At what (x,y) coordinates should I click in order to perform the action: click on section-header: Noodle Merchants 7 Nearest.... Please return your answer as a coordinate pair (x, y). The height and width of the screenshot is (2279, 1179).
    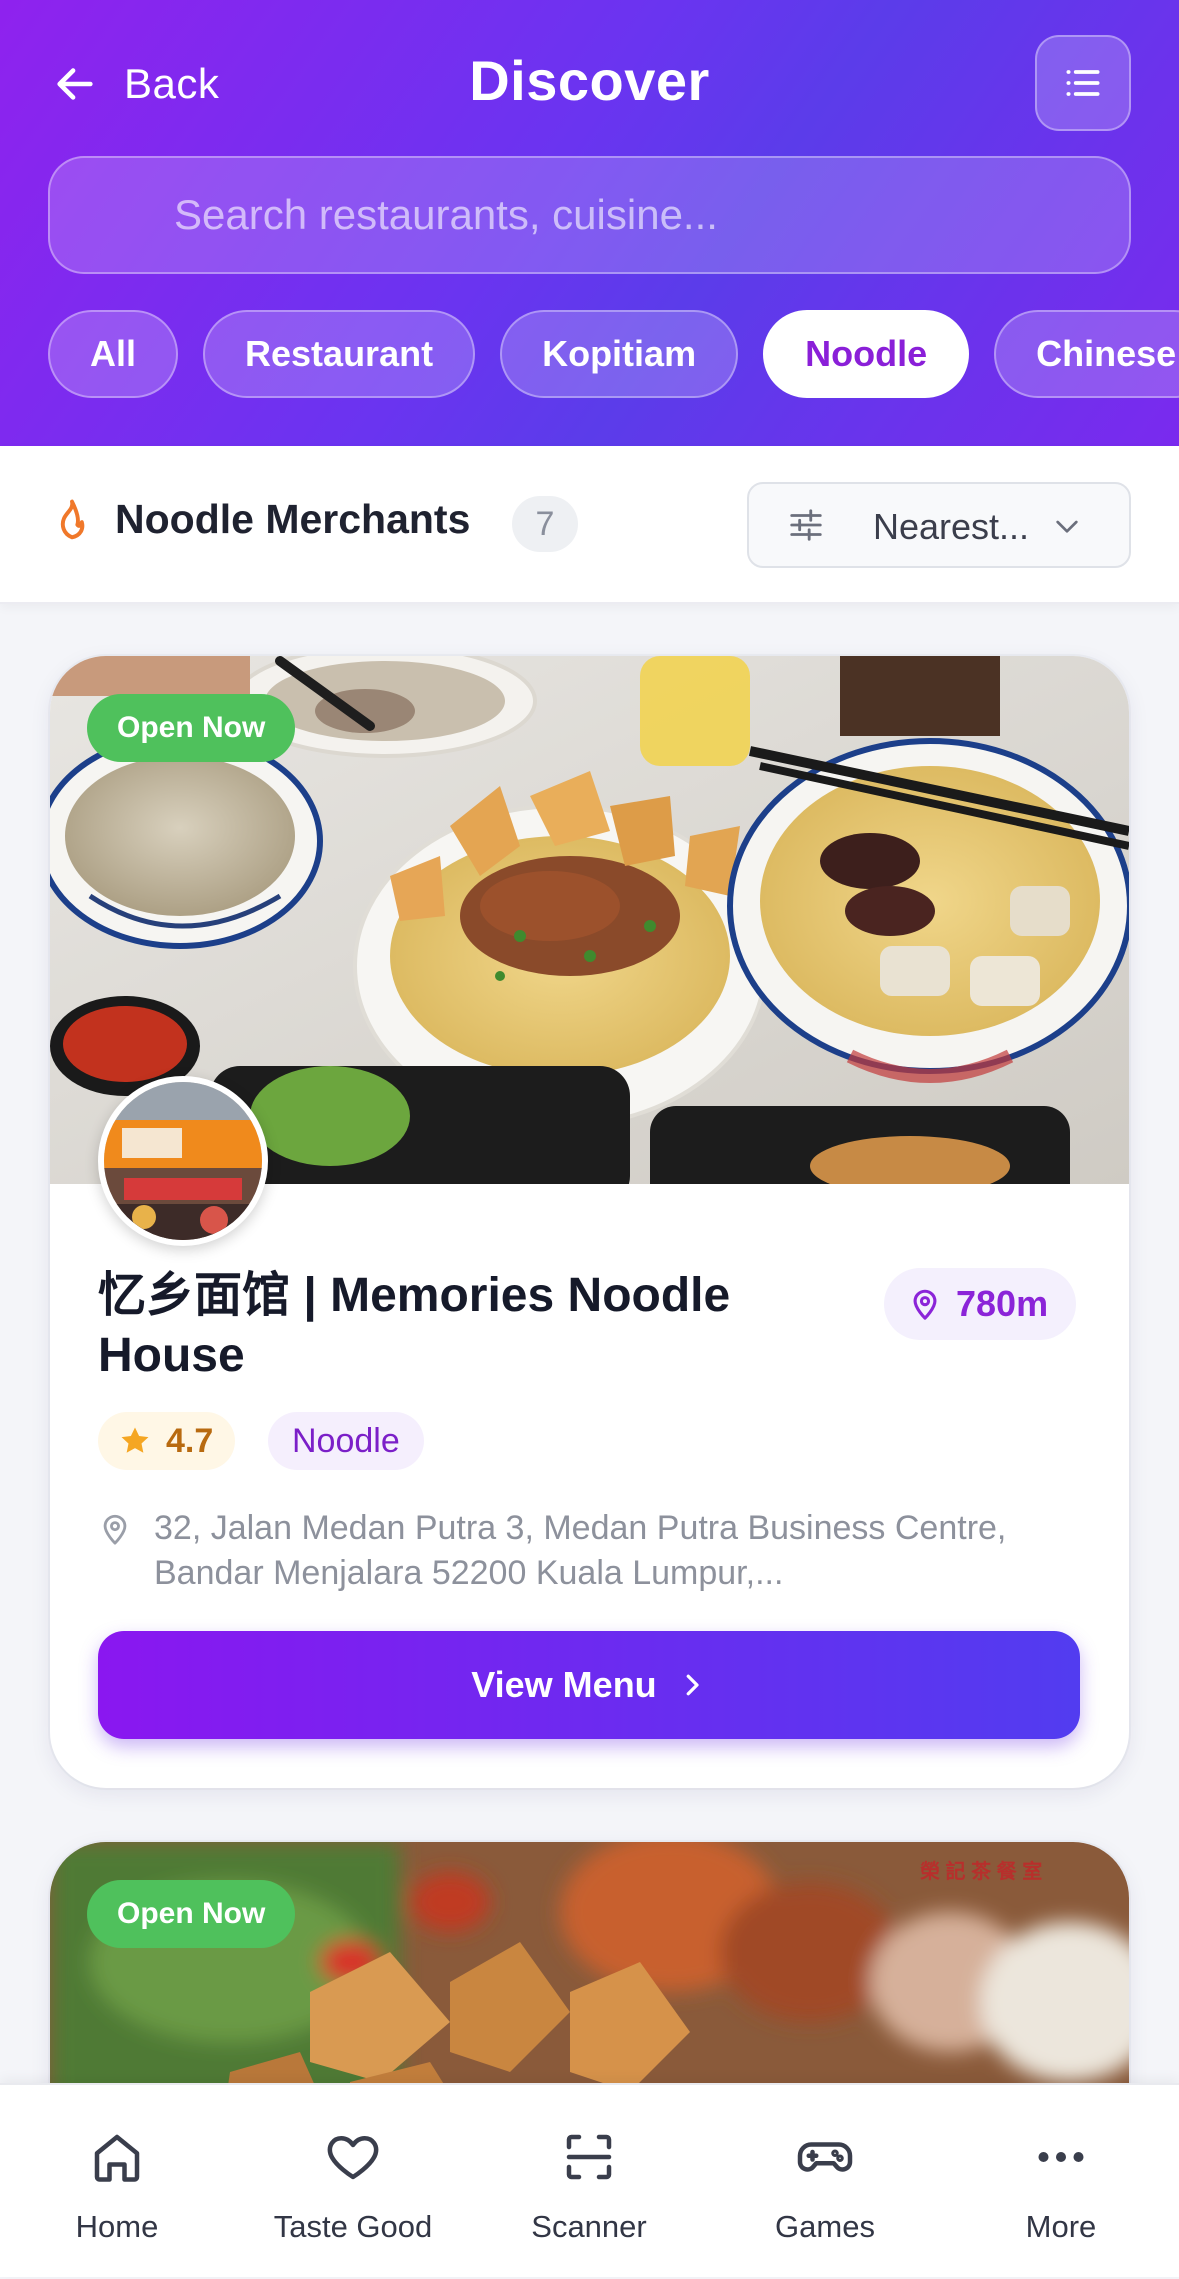
    Looking at the image, I should click on (589, 525).